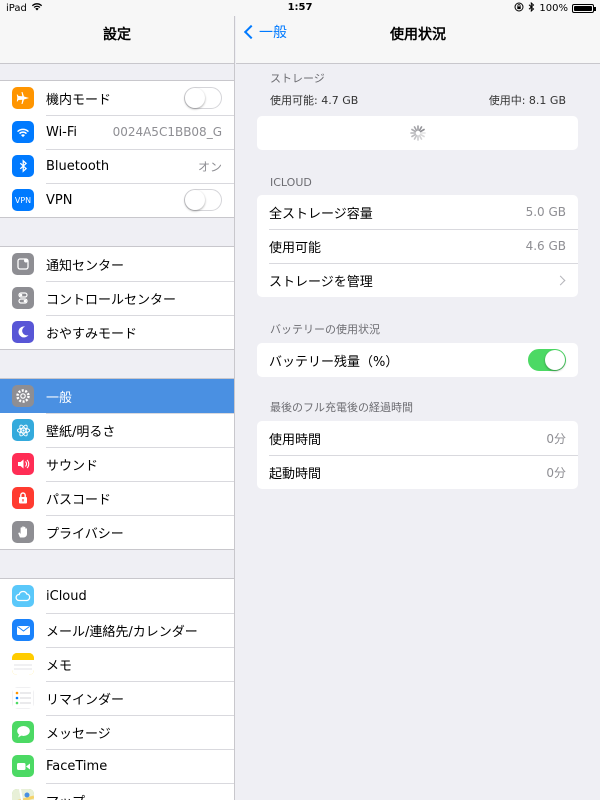  What do you see at coordinates (314, 100) in the screenshot?
I see `storage-available: 使用可能: 4.7 GB` at bounding box center [314, 100].